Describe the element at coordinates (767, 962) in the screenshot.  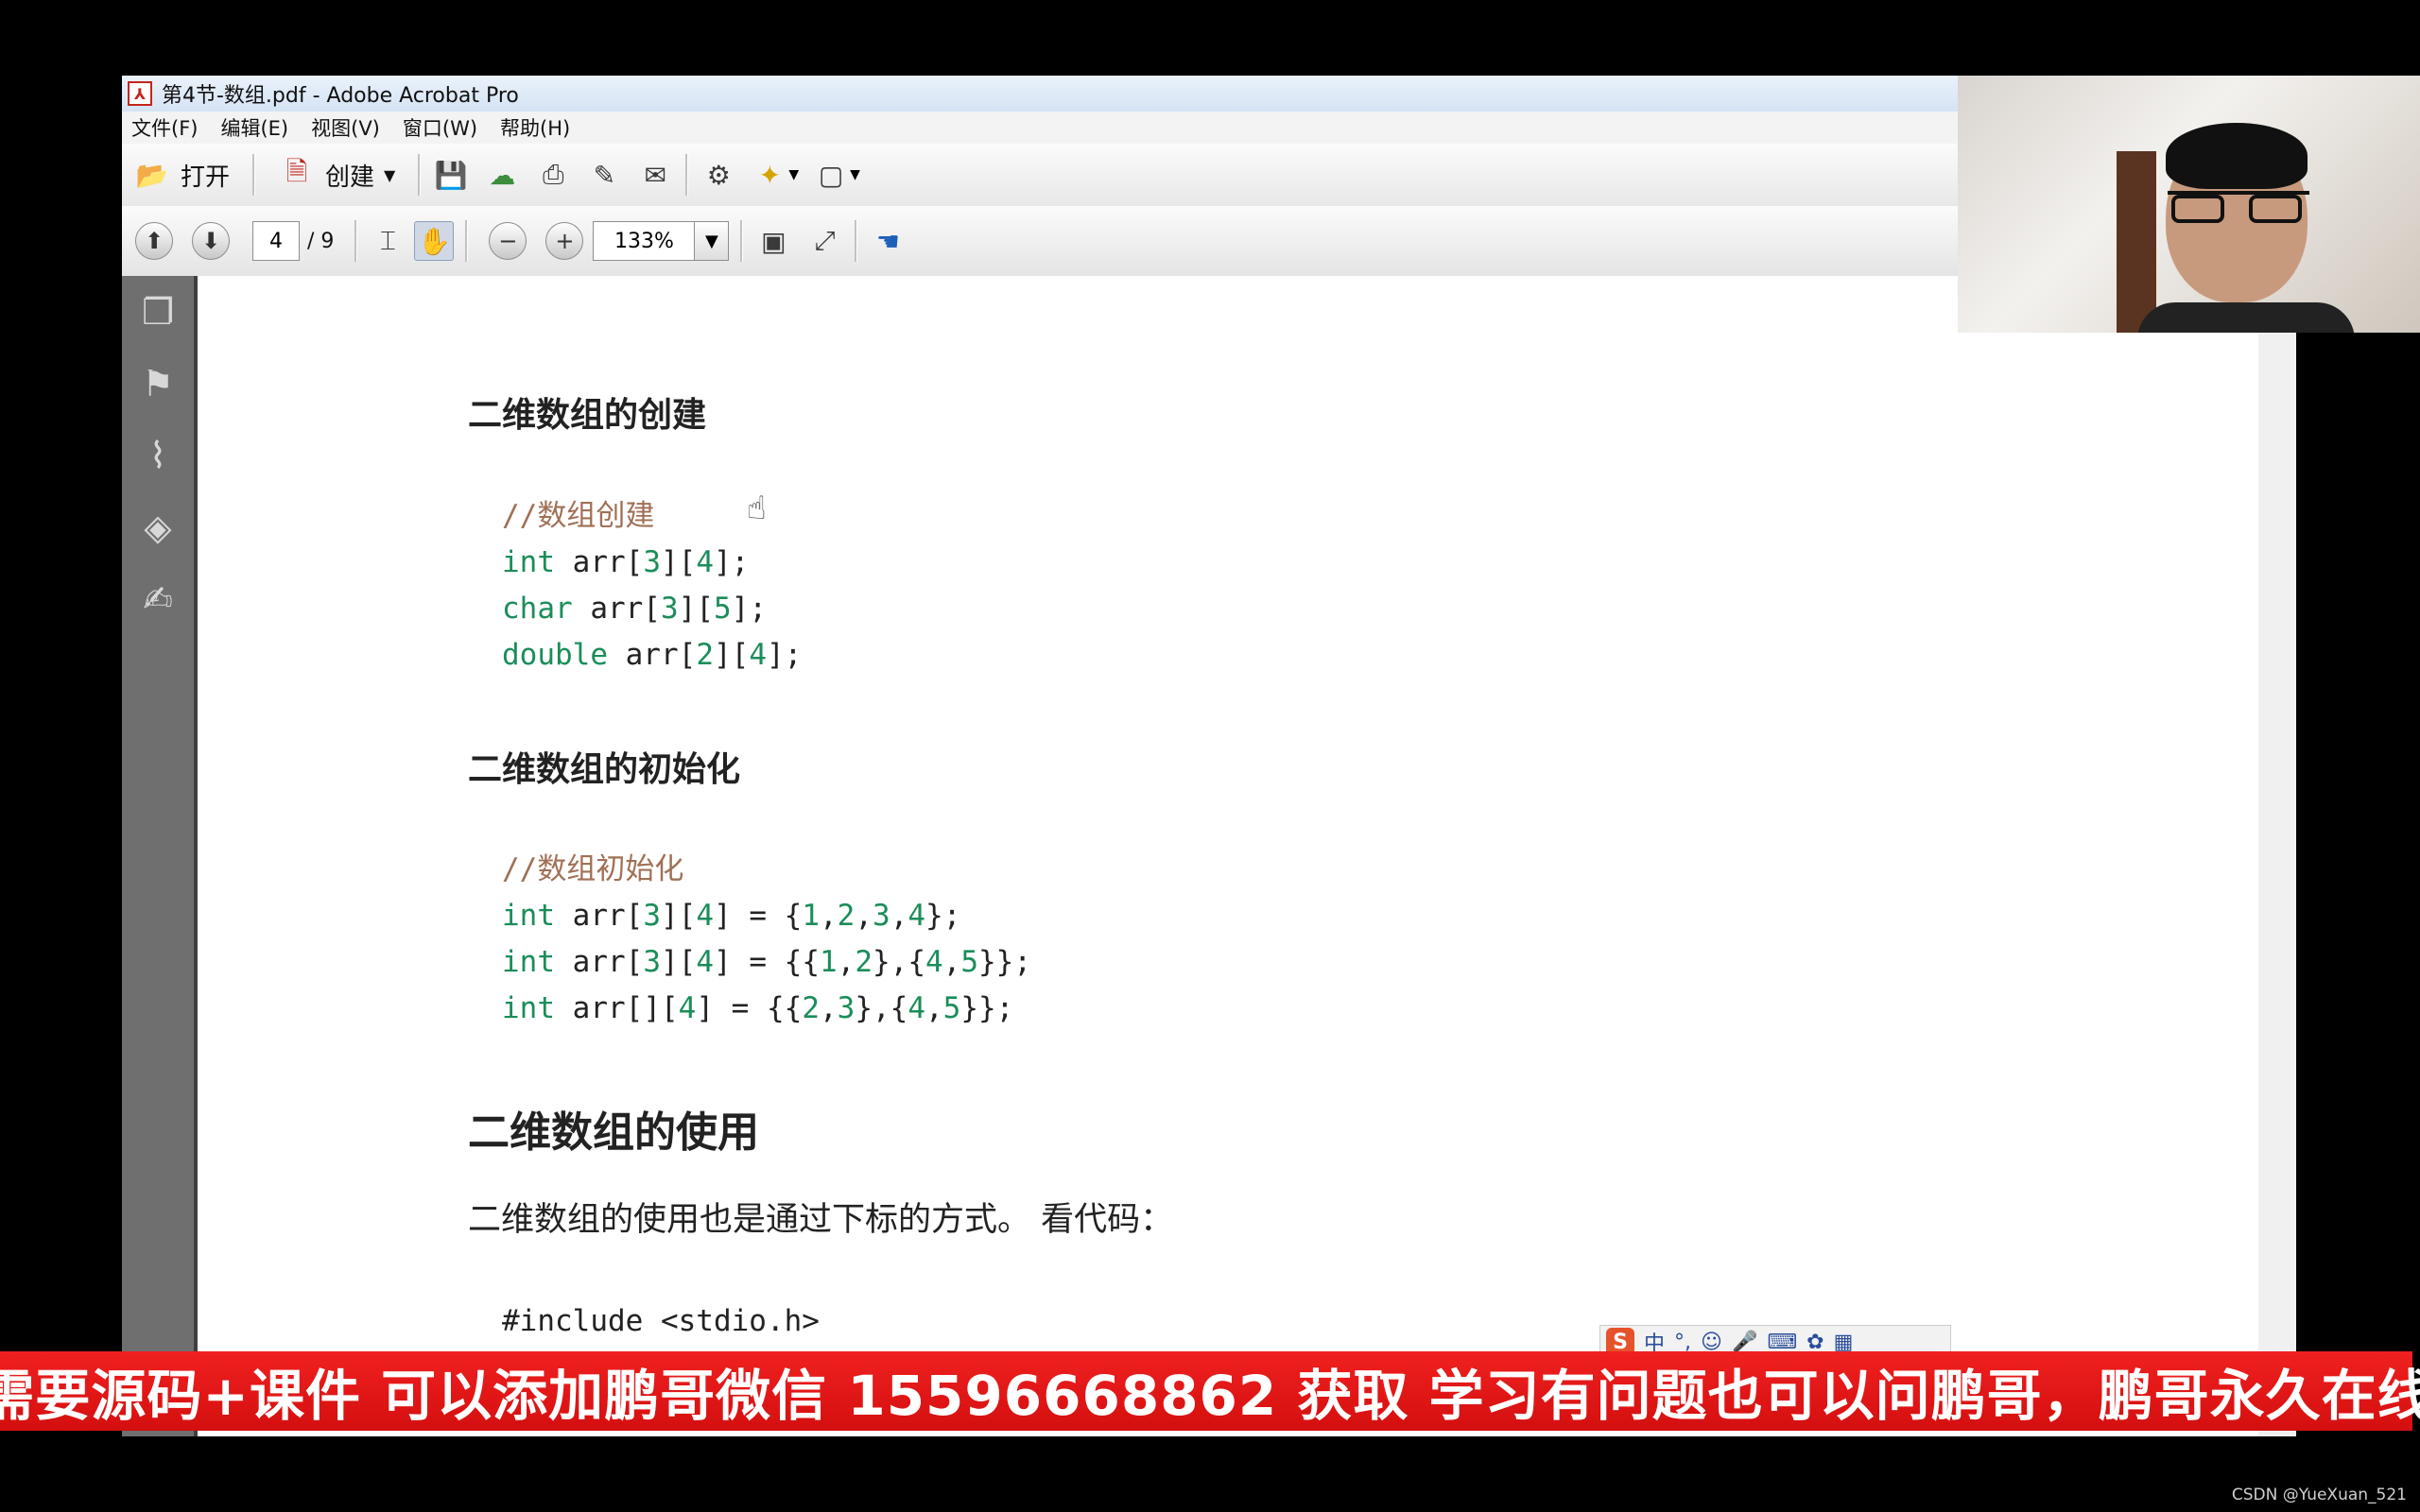
I see `code-line: int arr[3][4] = {{1,2},{4,5}};` at that location.